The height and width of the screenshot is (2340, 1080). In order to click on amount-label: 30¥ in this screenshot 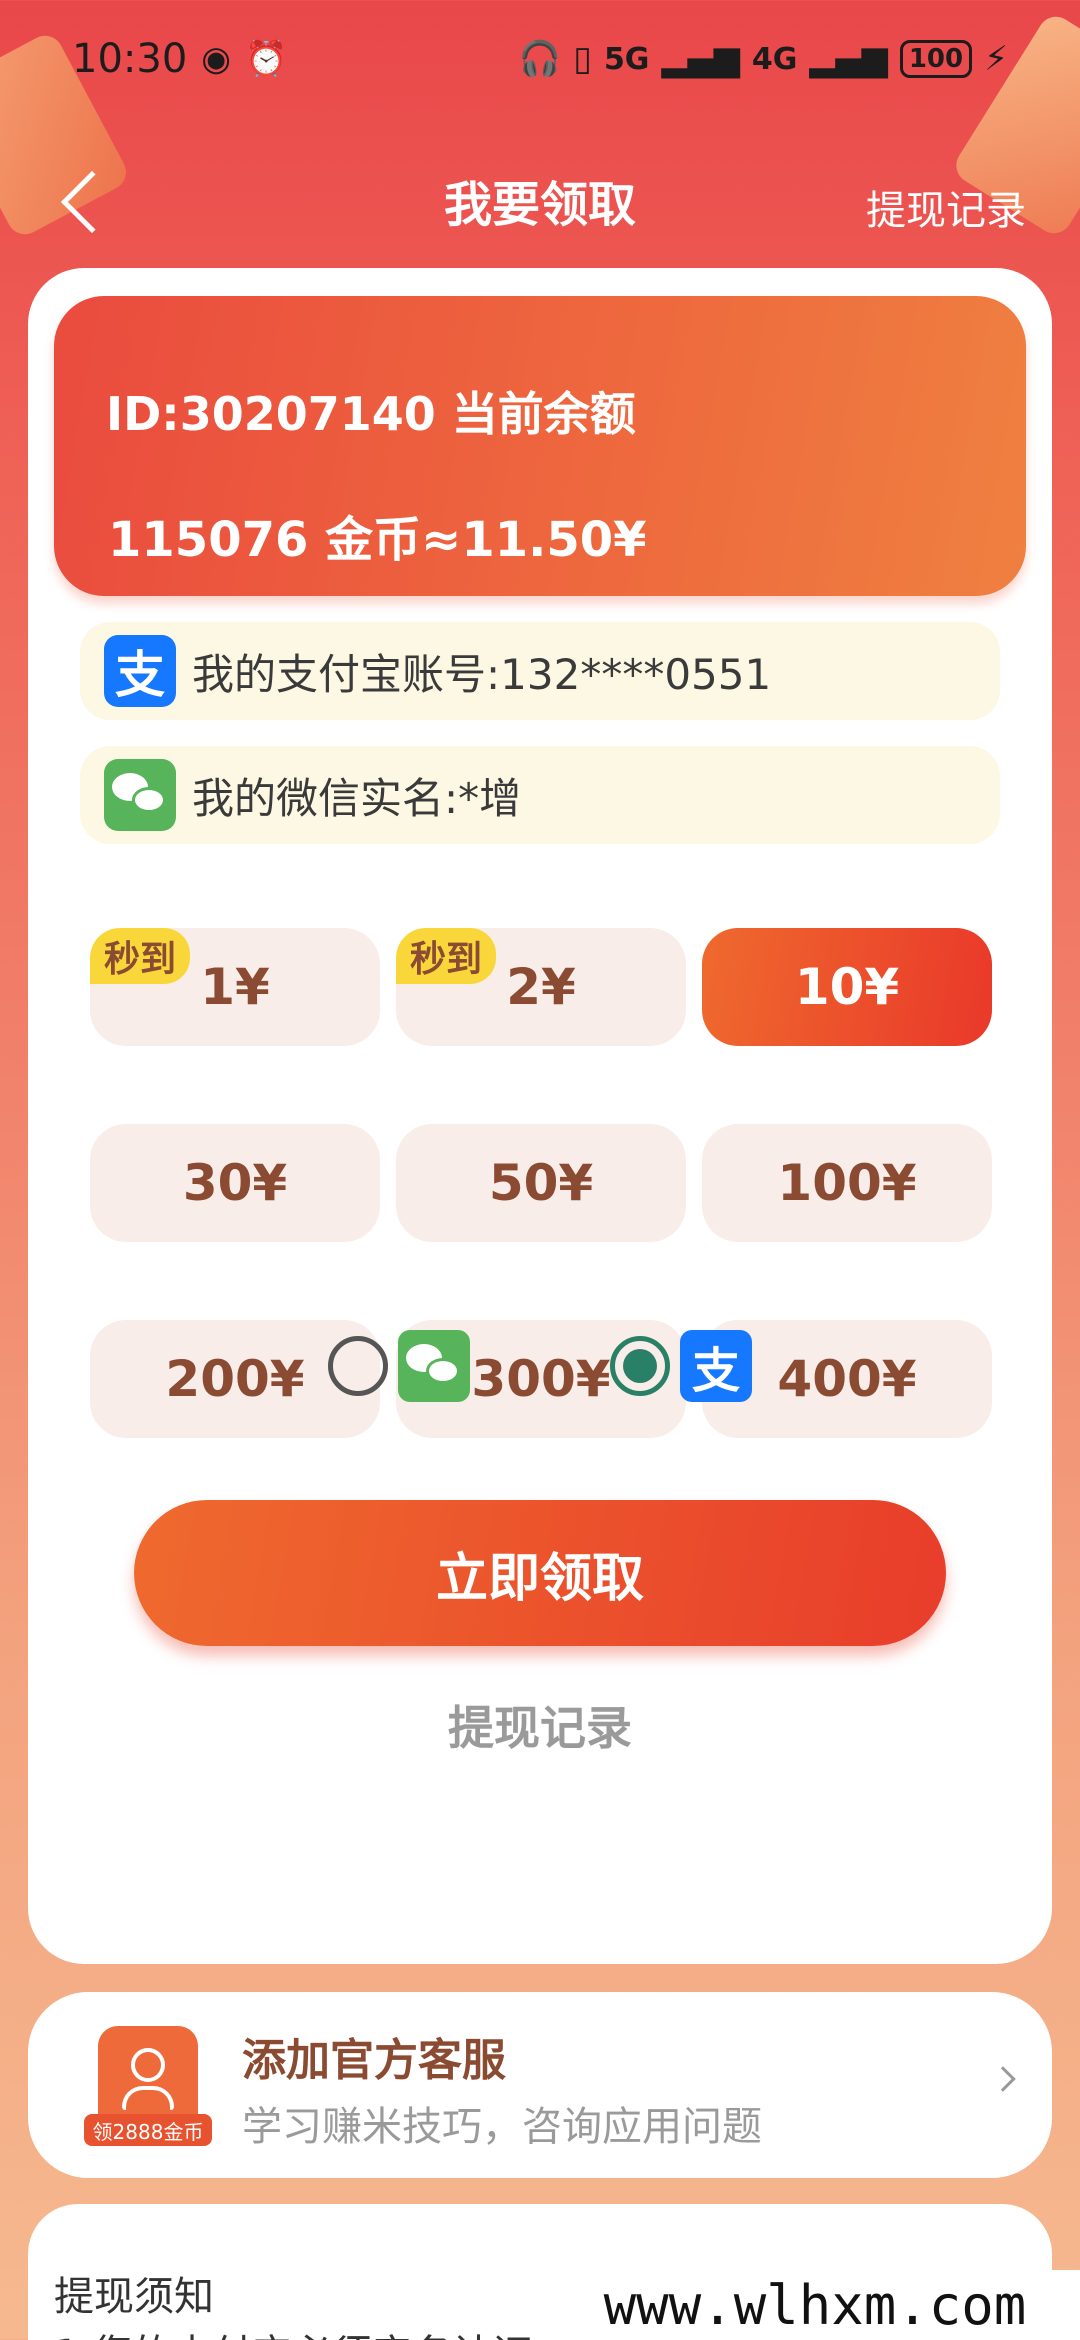, I will do `click(235, 1183)`.